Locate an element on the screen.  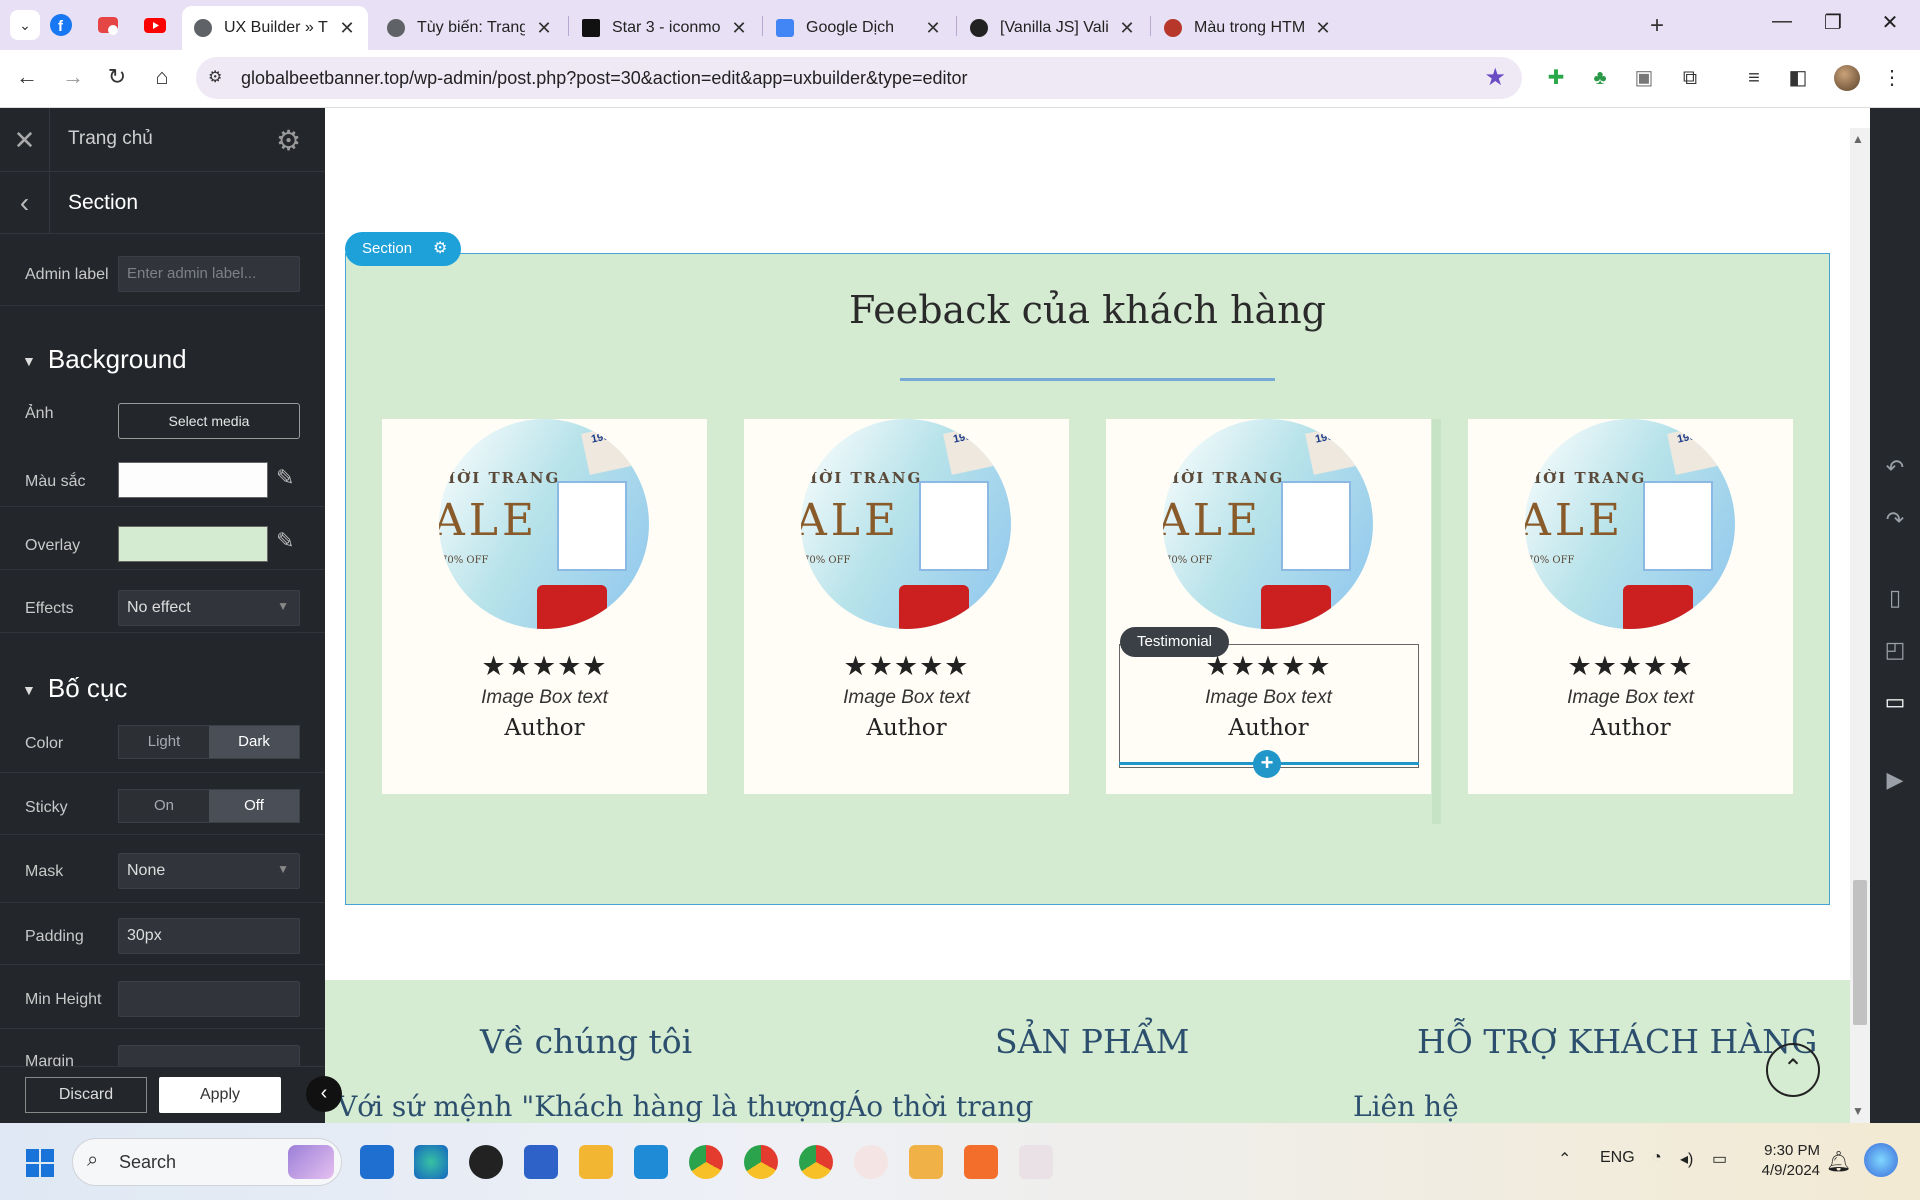
redo-icon: ↷ is located at coordinates (1895, 520).